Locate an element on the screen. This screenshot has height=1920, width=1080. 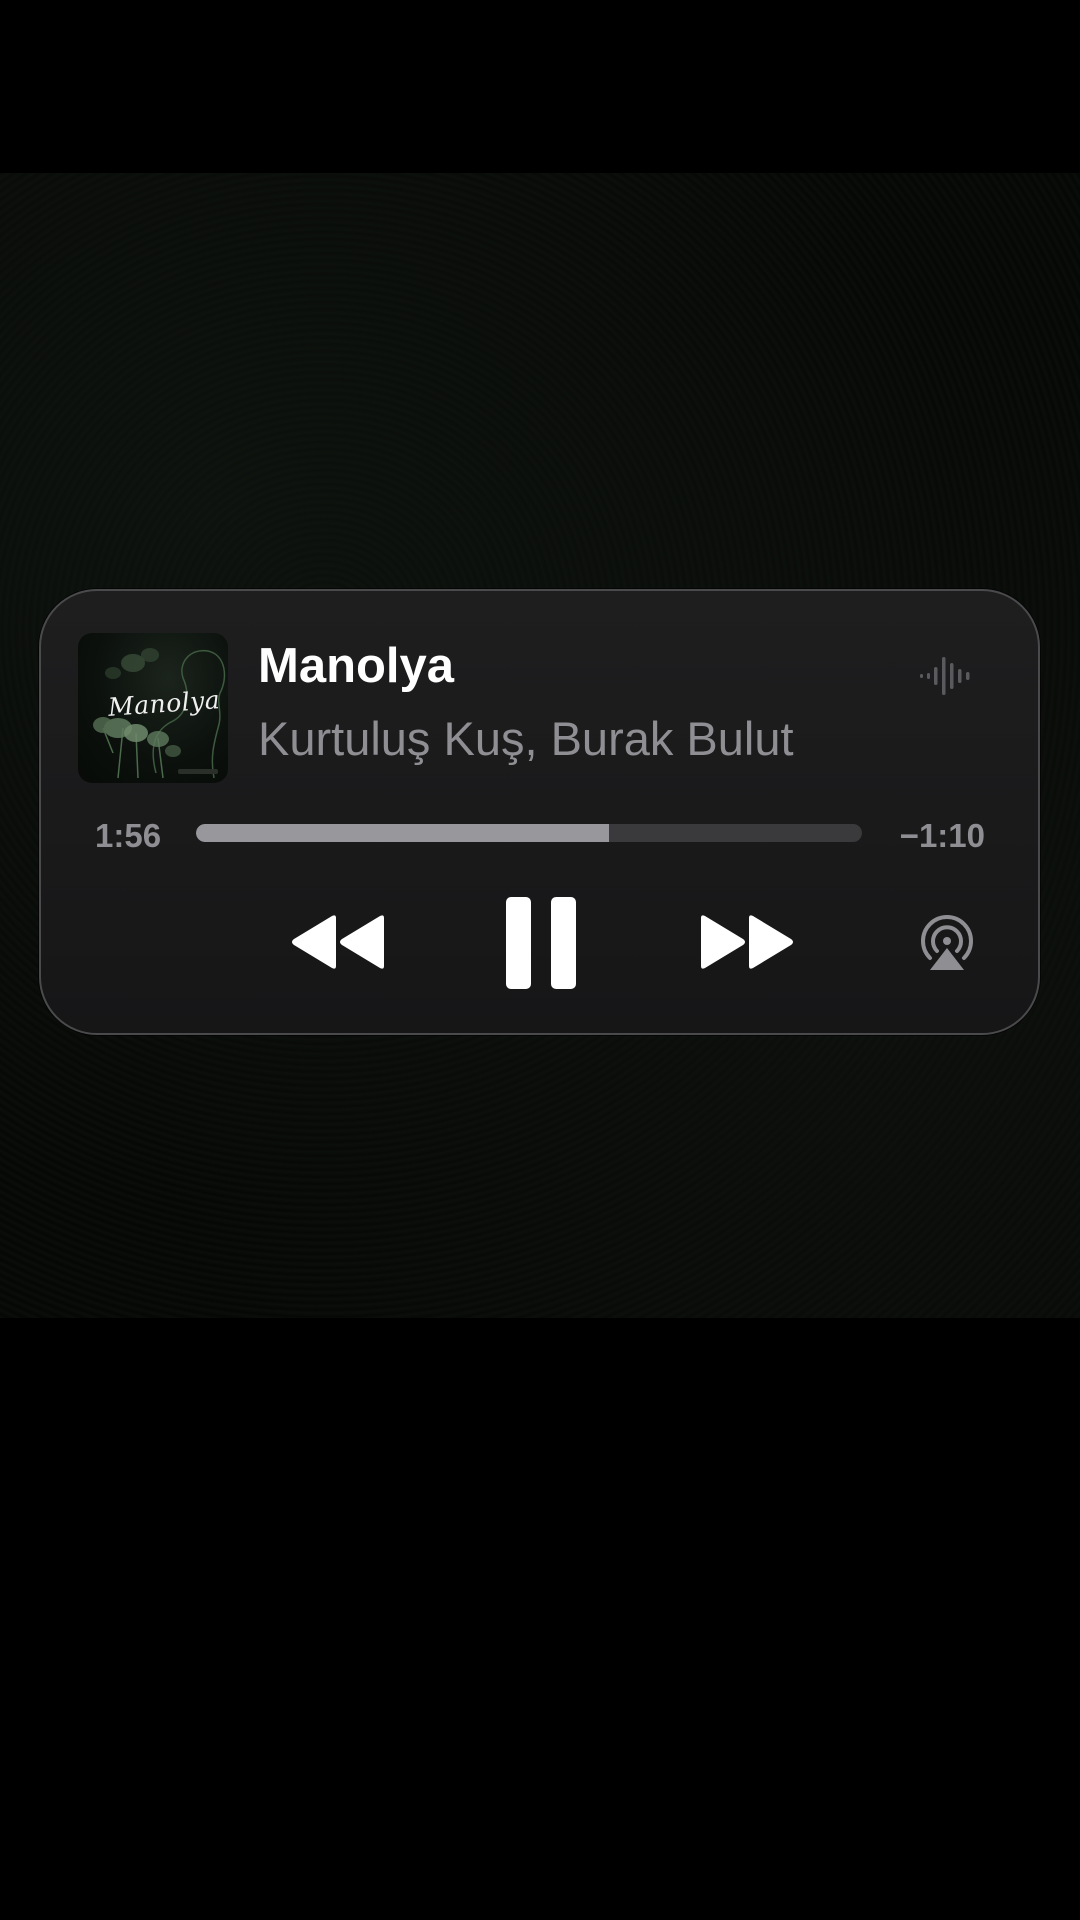
progress-fill is located at coordinates (402, 833).